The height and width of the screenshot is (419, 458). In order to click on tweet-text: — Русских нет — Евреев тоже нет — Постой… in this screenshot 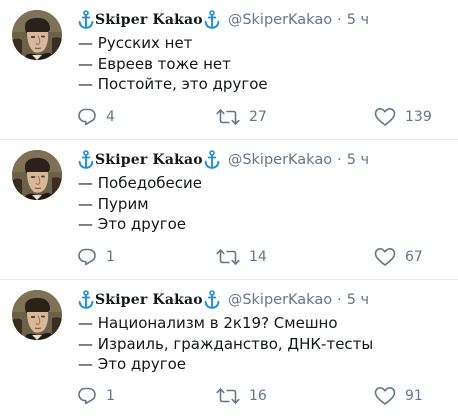, I will do `click(173, 64)`.